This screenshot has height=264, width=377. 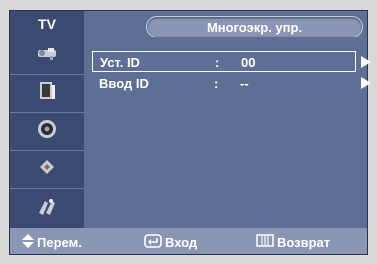 I want to click on up-down-arrows-icon, so click(x=28, y=242).